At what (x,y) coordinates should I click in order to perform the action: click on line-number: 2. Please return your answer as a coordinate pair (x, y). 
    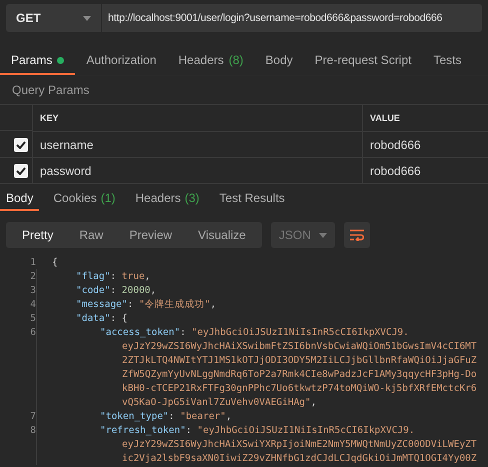
    Looking at the image, I should click on (32, 276).